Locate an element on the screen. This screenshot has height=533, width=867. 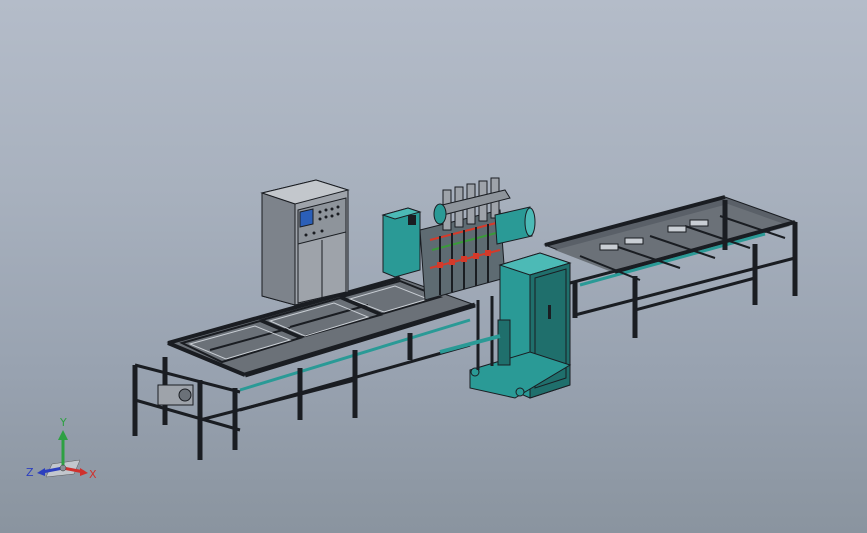
coordinate-triad: Y X Z is located at coordinates (67, 452).